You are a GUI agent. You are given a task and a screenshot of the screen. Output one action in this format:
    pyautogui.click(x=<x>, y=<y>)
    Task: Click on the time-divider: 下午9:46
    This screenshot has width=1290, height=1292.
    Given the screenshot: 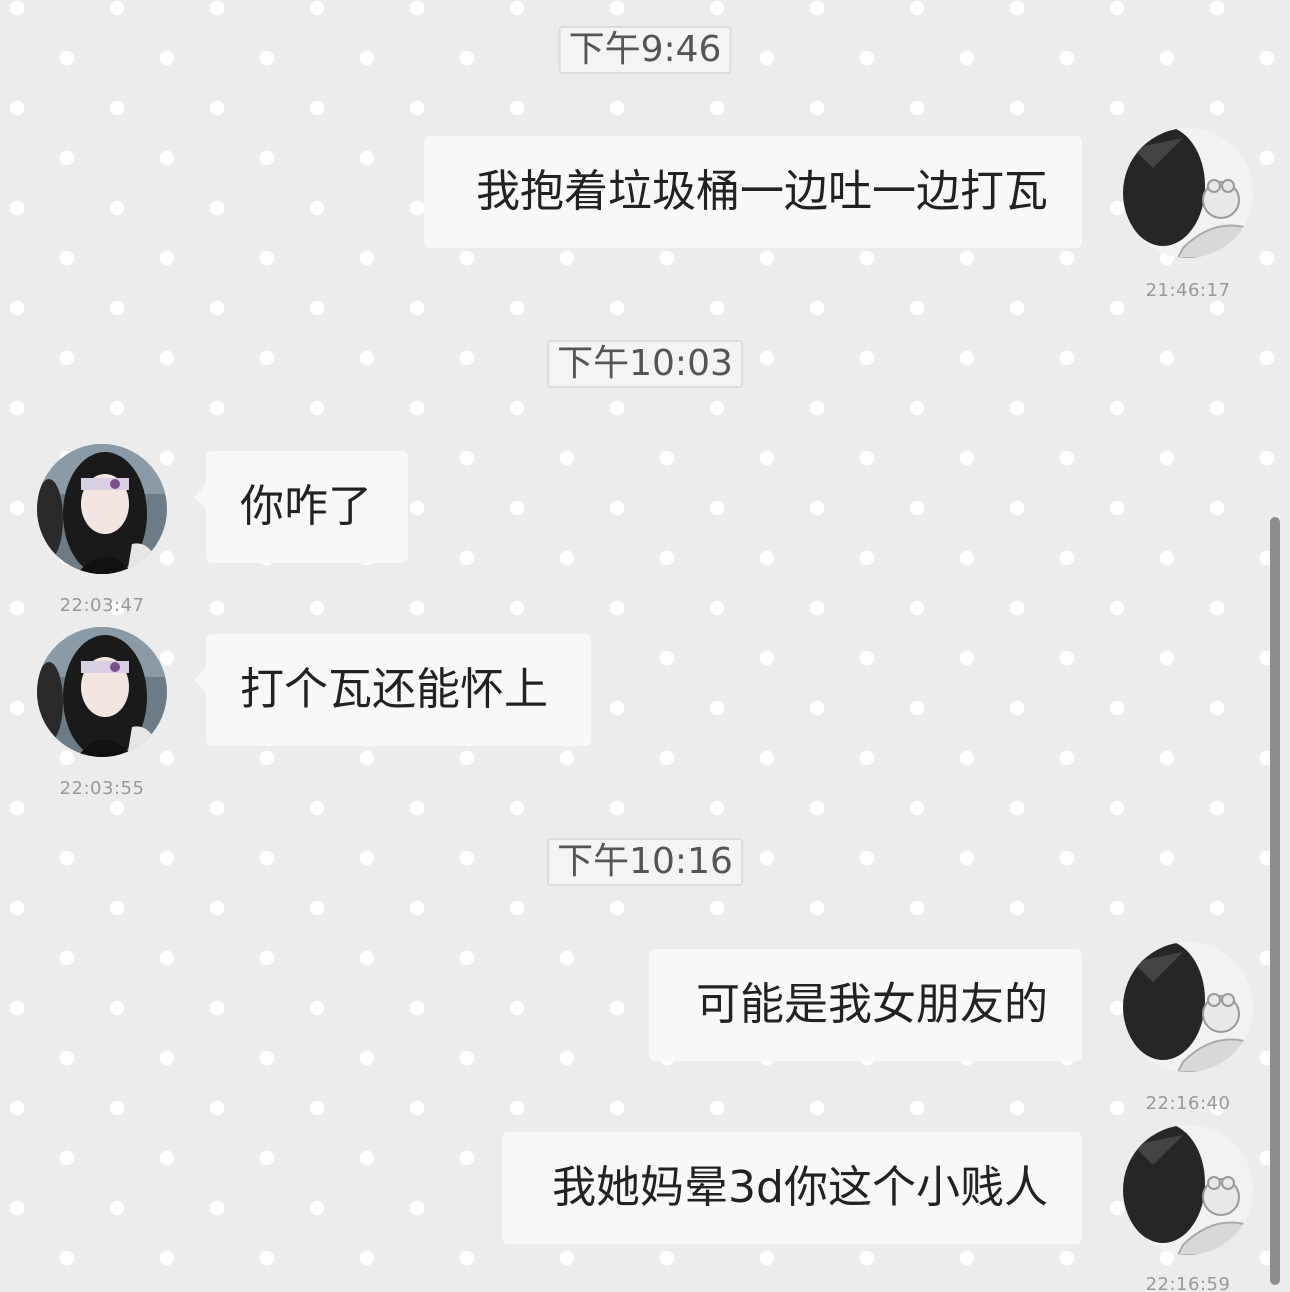 What is the action you would take?
    pyautogui.click(x=645, y=50)
    